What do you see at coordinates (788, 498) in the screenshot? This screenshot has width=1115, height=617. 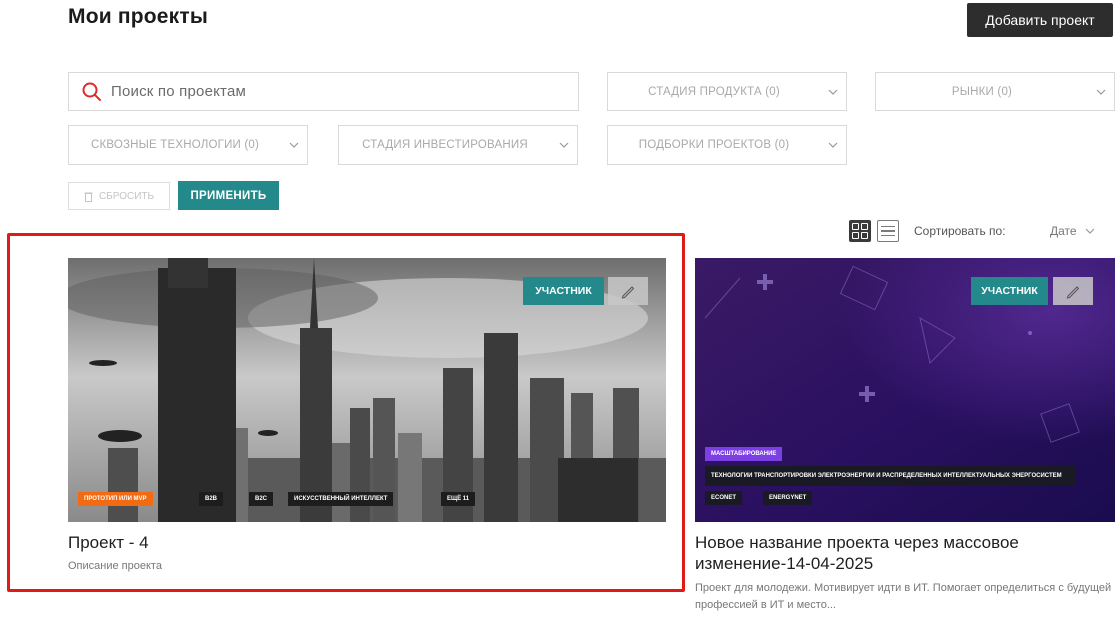 I see `tag: ENERGYNET` at bounding box center [788, 498].